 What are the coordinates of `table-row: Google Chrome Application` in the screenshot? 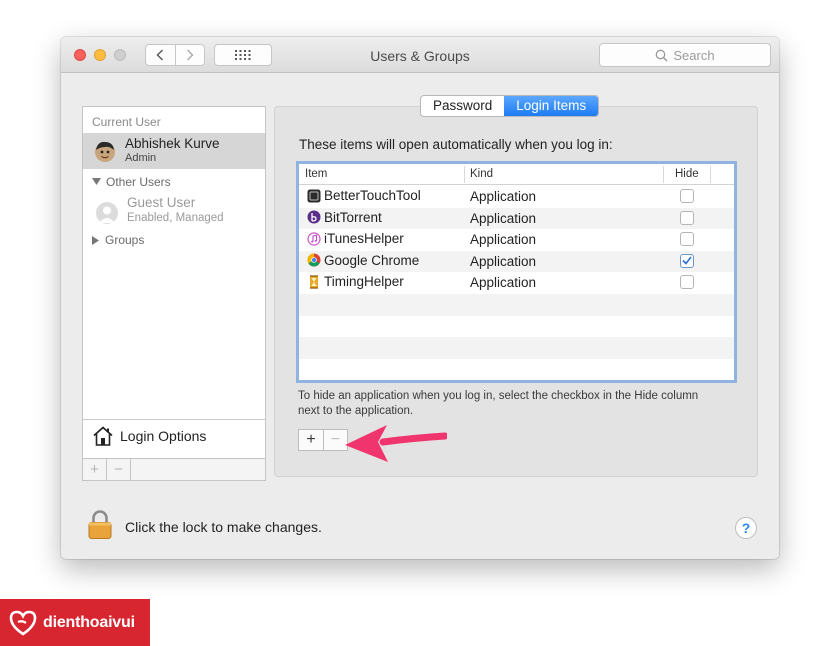 It's located at (516, 261).